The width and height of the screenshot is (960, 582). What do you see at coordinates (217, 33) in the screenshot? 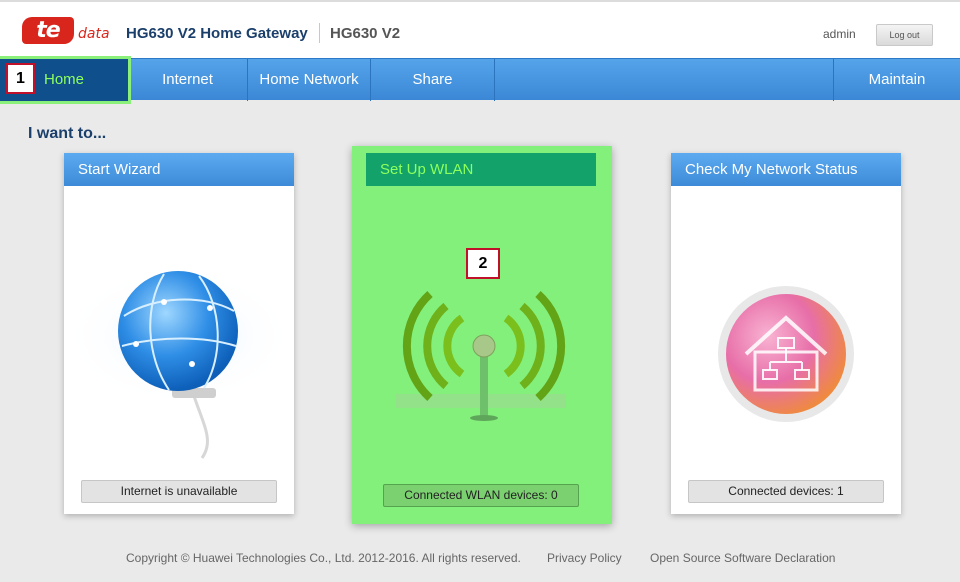
I see `product-title: HG630 V2 Home Gateway` at bounding box center [217, 33].